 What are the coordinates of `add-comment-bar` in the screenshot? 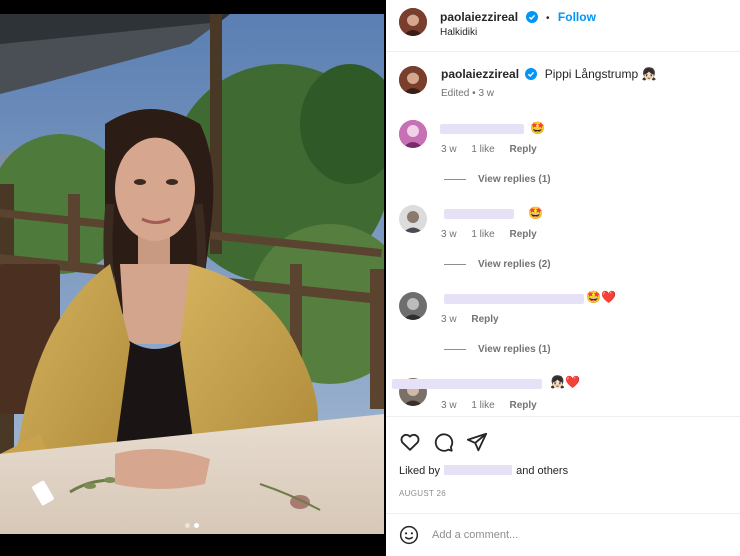 It's located at (563, 534).